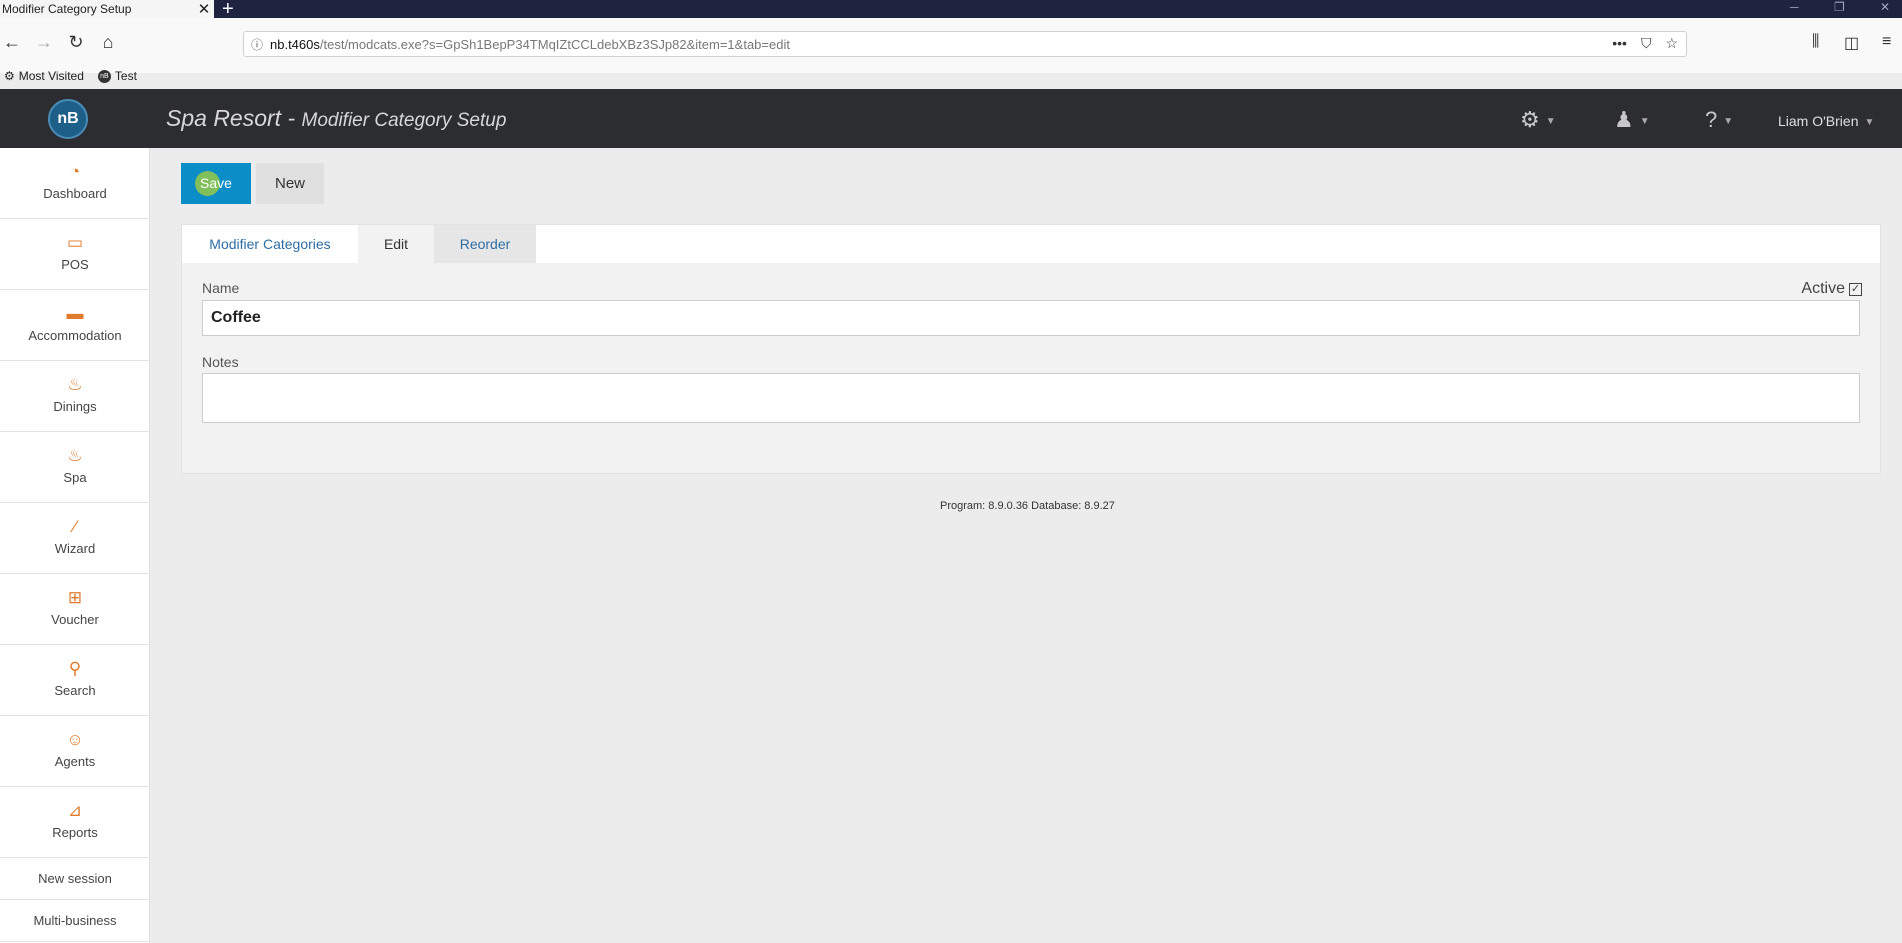  What do you see at coordinates (951, 10) in the screenshot?
I see `browser-tabbar: Modifier Category Setup ✕ + ─ ❐ ✕` at bounding box center [951, 10].